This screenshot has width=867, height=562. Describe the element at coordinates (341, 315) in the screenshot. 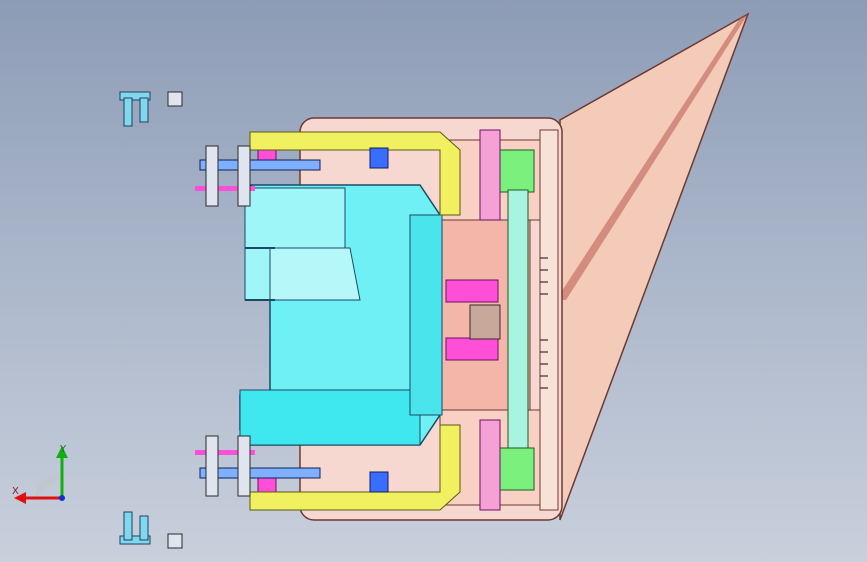

I see `housing` at that location.